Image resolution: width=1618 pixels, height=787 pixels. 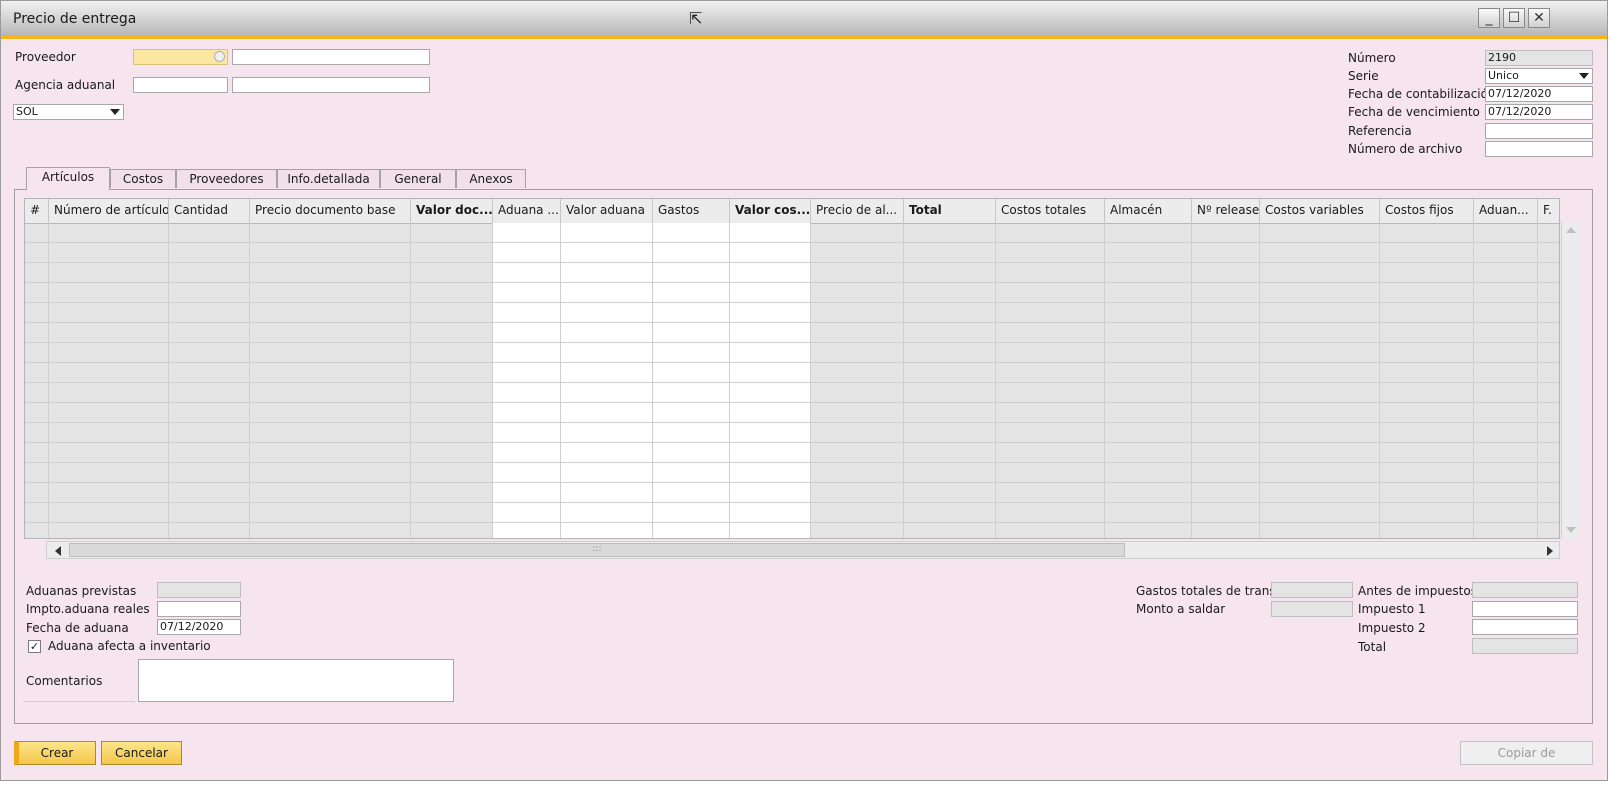 I want to click on antes-impuestos-label: Antes de impuestos, so click(x=1417, y=591).